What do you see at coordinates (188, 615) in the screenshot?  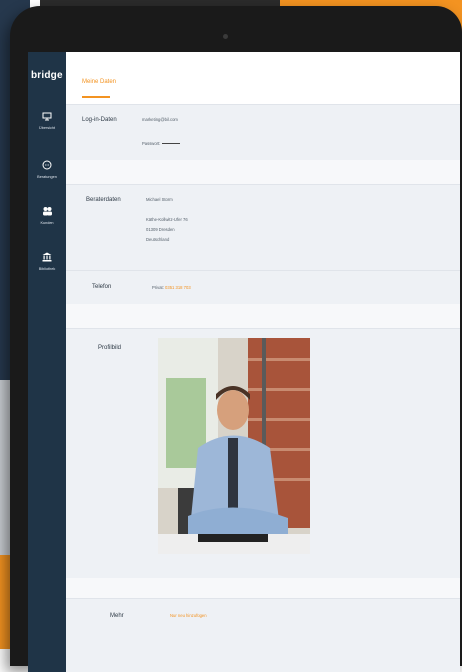 I see `more-link: Nur neu hinzufügen` at bounding box center [188, 615].